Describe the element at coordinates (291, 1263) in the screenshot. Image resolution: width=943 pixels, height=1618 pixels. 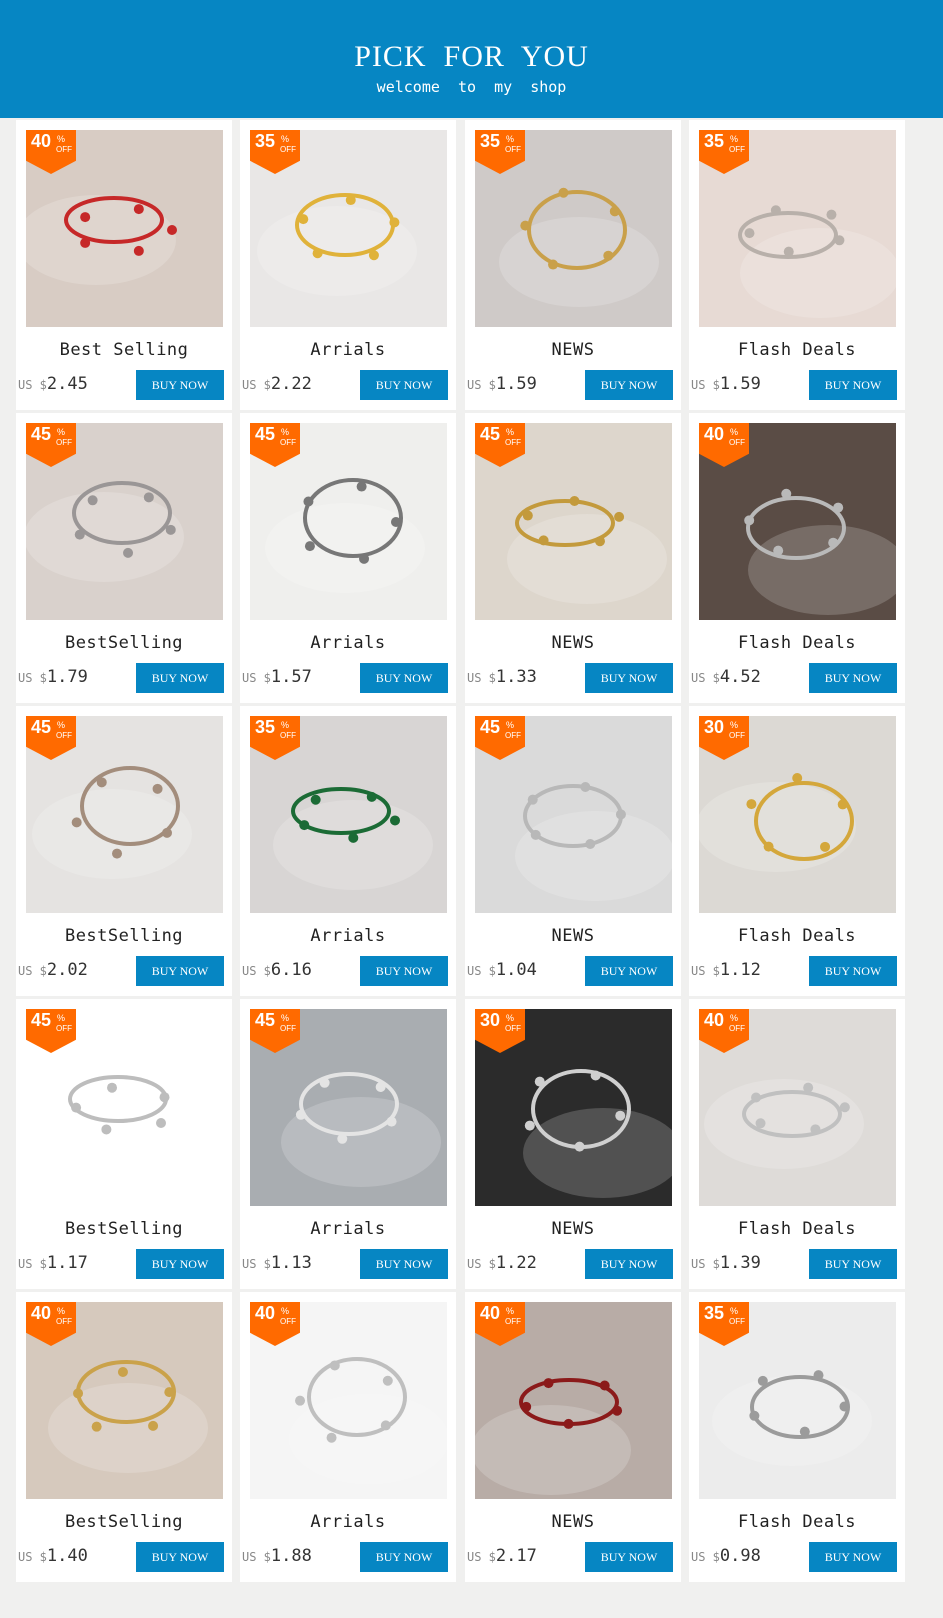
I see `price-value: 1.13` at that location.